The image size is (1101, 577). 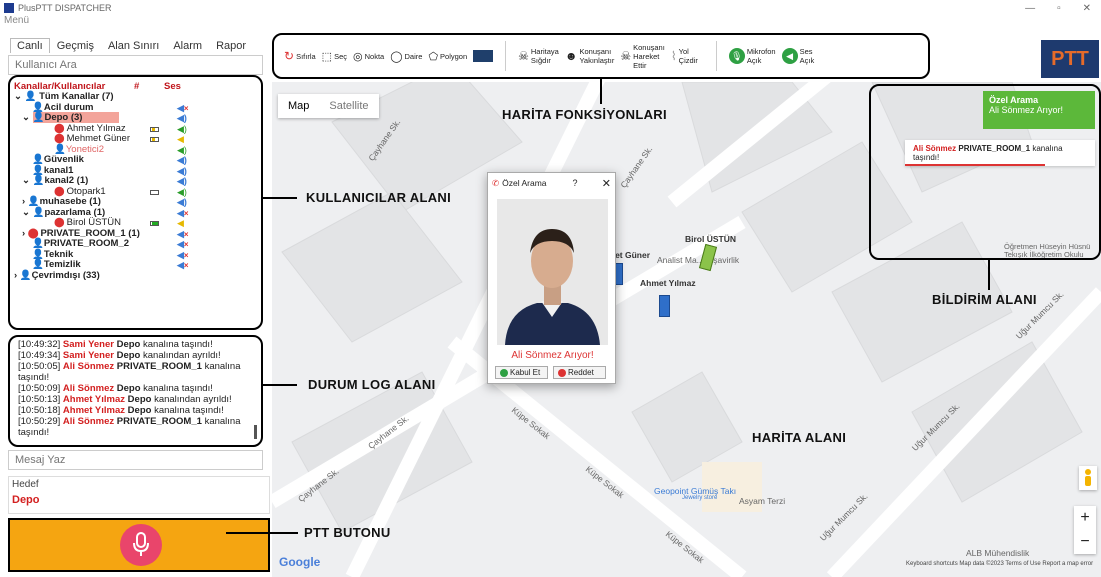 What do you see at coordinates (1030, 8) in the screenshot?
I see `minimize-icon: —` at bounding box center [1030, 8].